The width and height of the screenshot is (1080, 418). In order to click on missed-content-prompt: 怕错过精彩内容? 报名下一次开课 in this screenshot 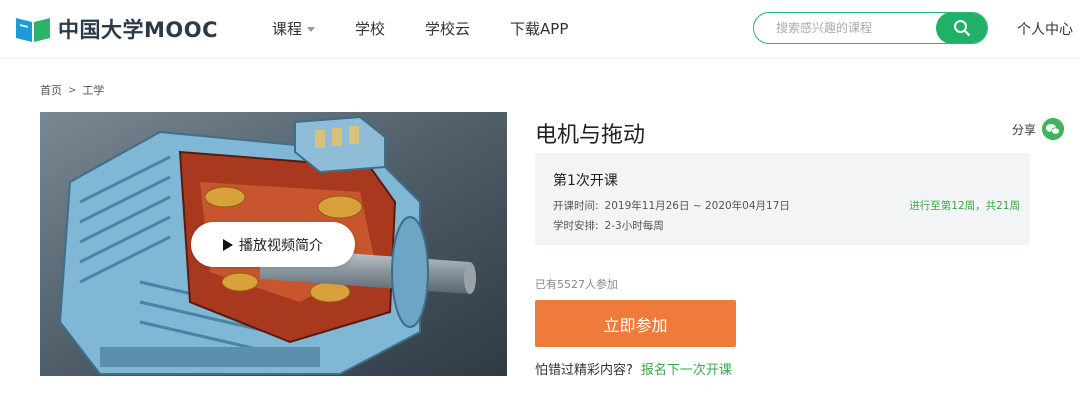, I will do `click(633, 368)`.